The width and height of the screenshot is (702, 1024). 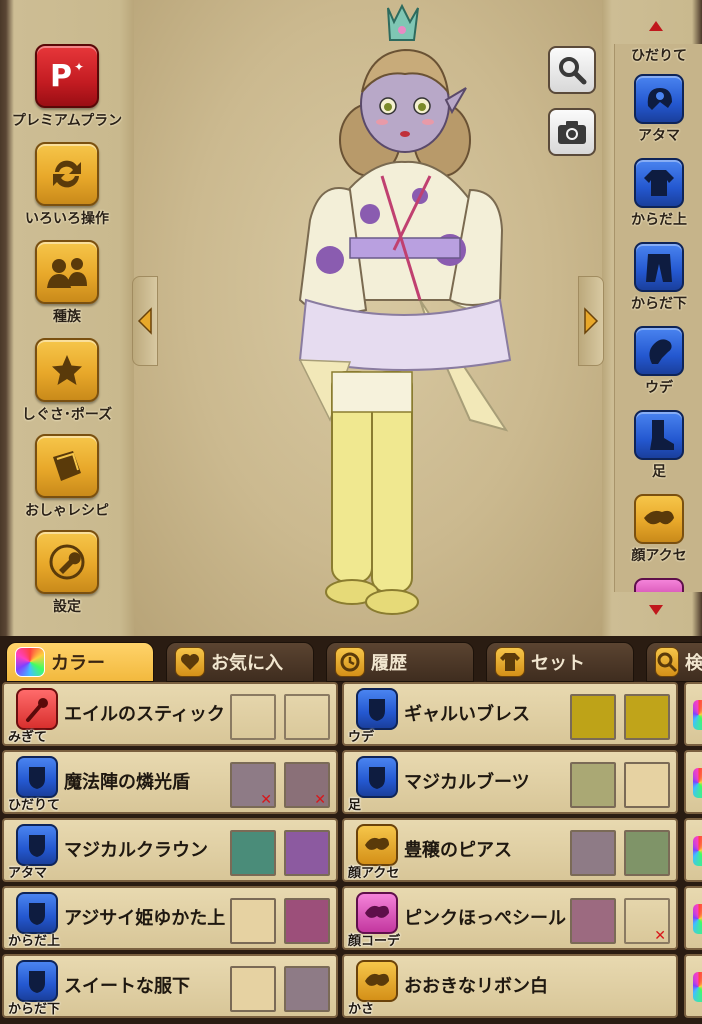 I want to click on fashion-recipe-button: おしゃレシピ, so click(x=67, y=482).